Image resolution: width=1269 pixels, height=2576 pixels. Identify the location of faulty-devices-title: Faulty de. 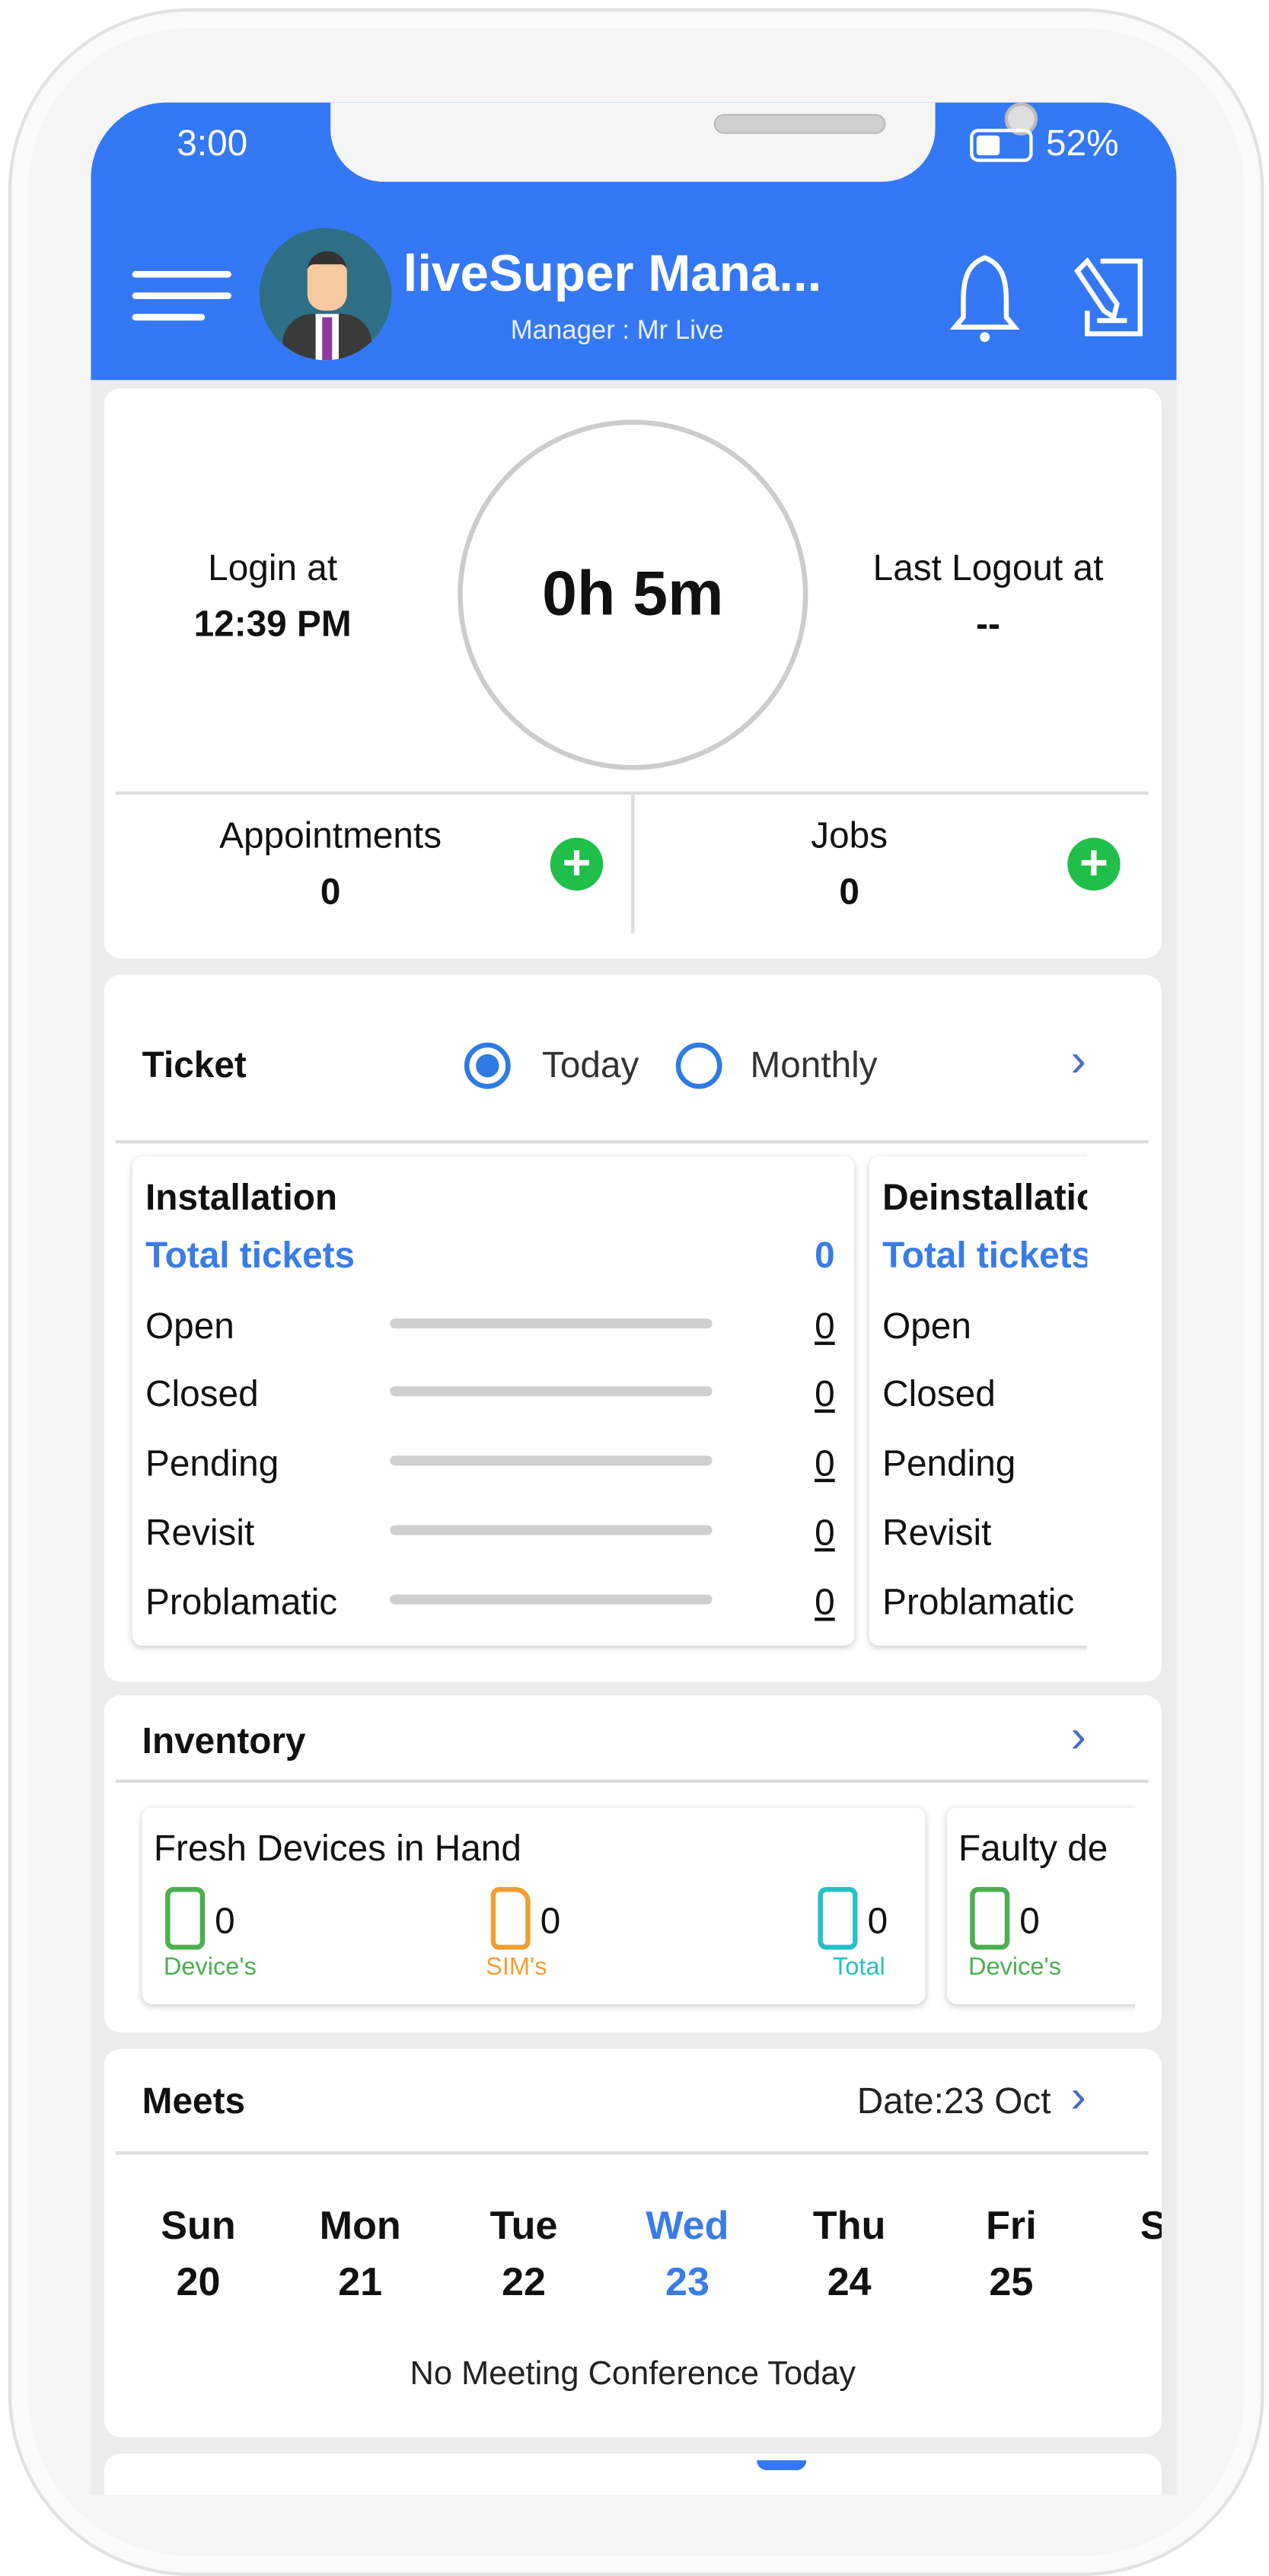
(1033, 1848).